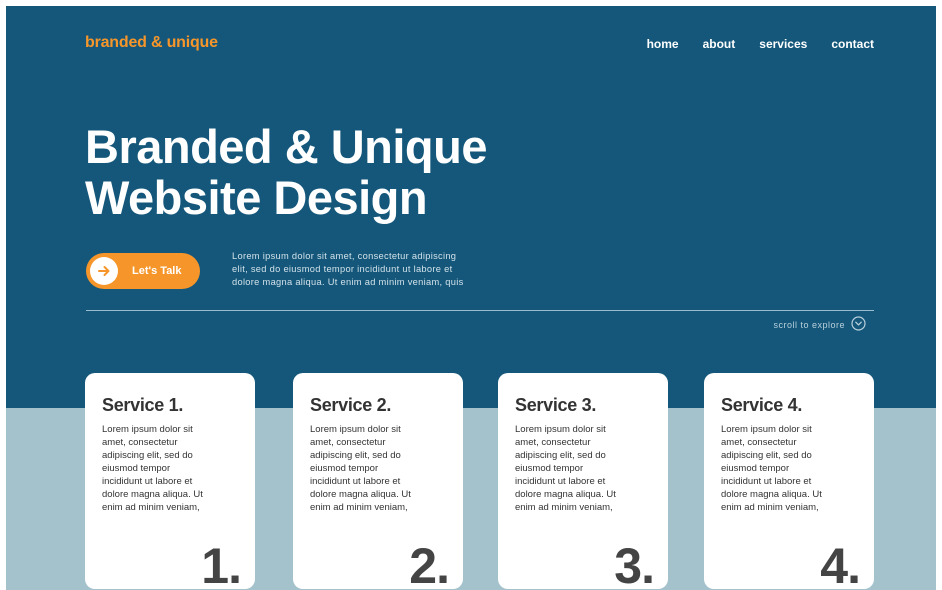 This screenshot has width=942, height=590. What do you see at coordinates (783, 44) in the screenshot?
I see `nav-services-link: services` at bounding box center [783, 44].